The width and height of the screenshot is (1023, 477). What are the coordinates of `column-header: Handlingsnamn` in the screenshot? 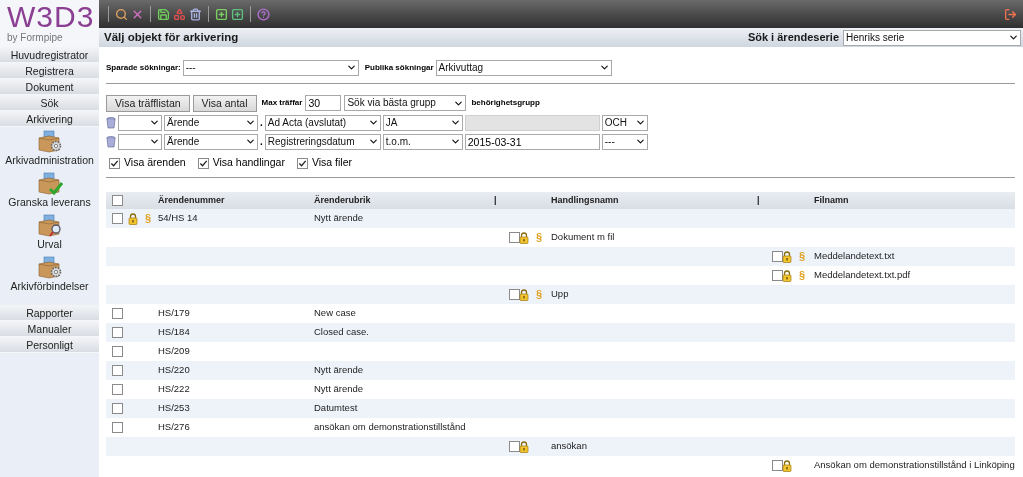 It's located at (585, 200).